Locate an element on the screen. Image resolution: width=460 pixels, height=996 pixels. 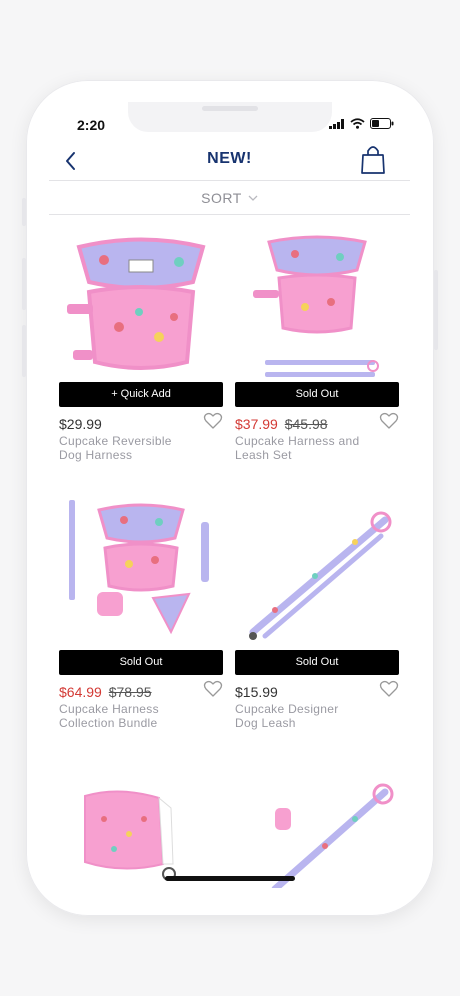
wifi-icon is located at coordinates (357, 123).